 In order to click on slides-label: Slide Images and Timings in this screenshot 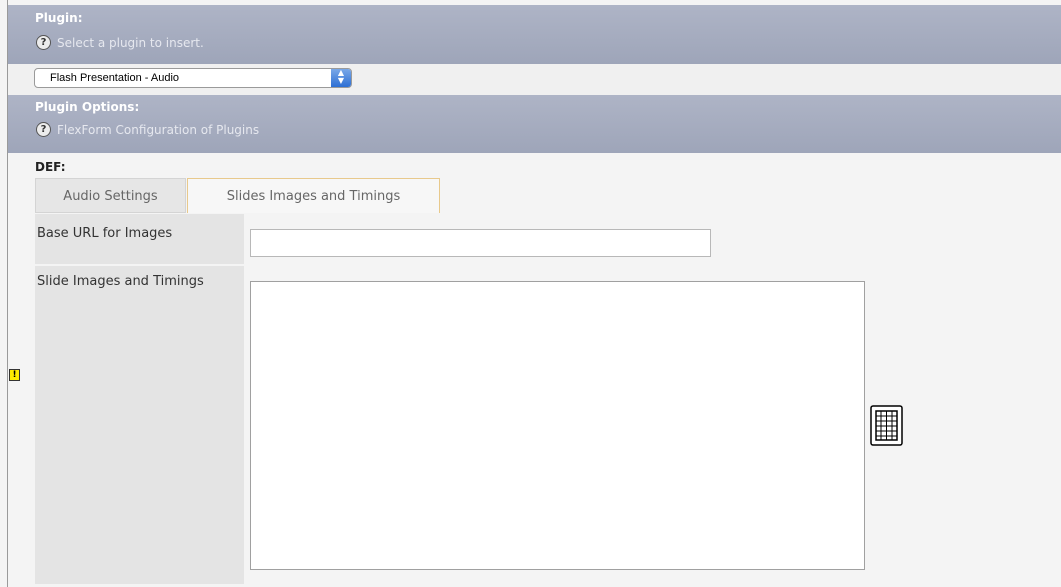, I will do `click(120, 281)`.